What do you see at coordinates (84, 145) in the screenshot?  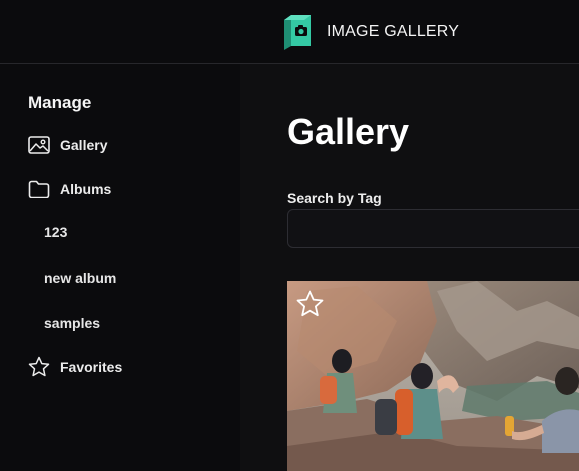 I see `sidebar-item-label: Gallery` at bounding box center [84, 145].